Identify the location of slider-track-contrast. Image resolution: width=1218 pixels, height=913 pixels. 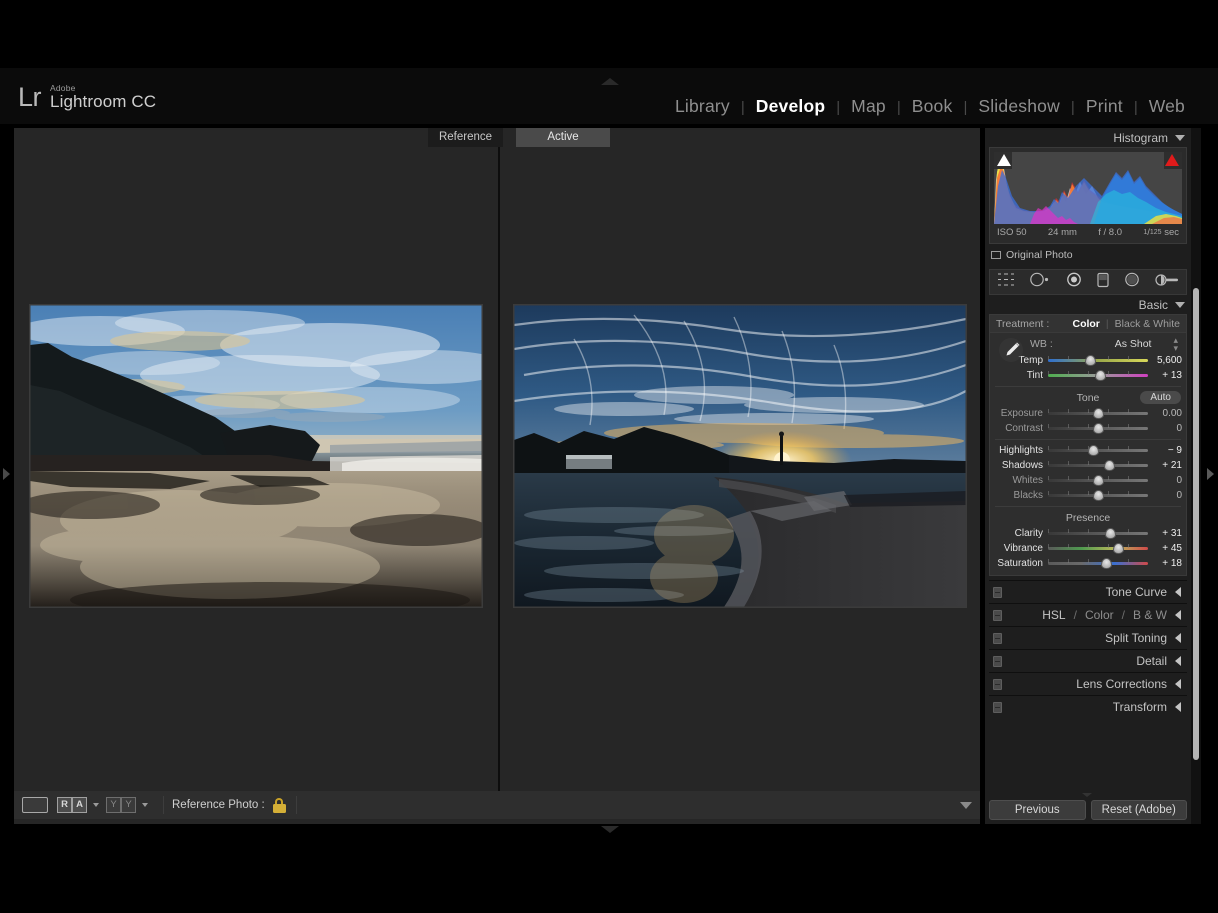
(1098, 428).